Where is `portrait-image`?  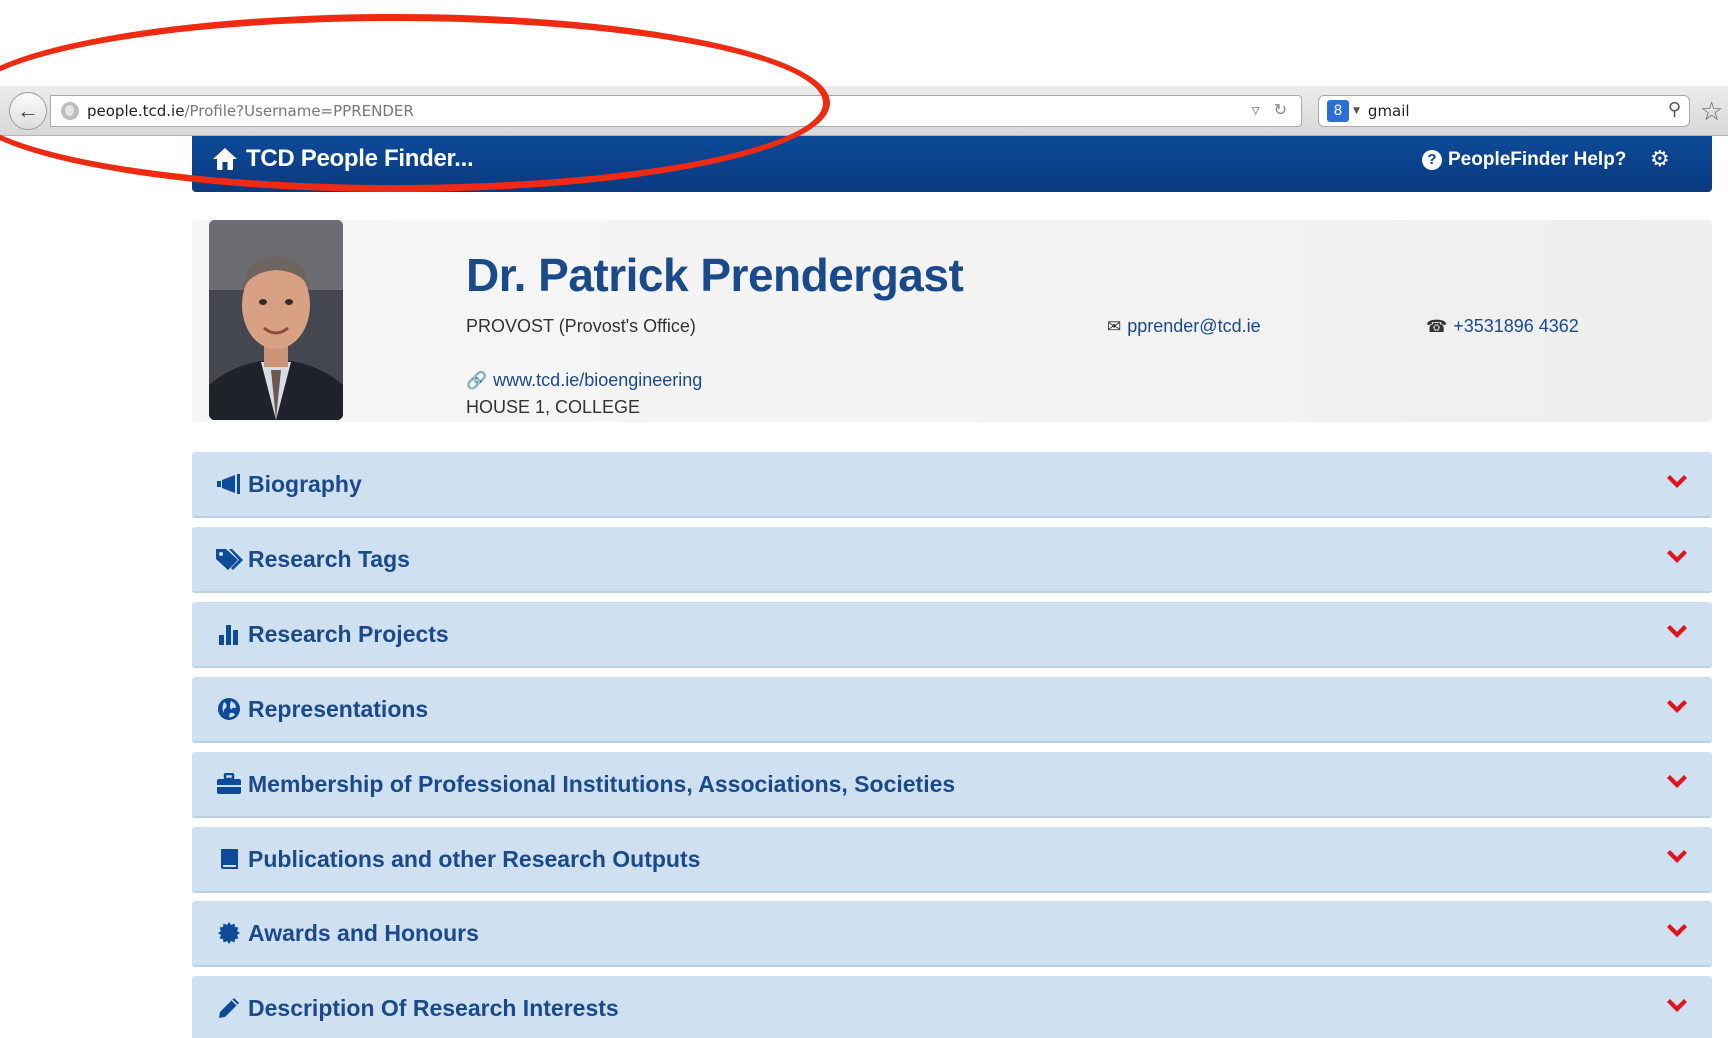
portrait-image is located at coordinates (276, 320).